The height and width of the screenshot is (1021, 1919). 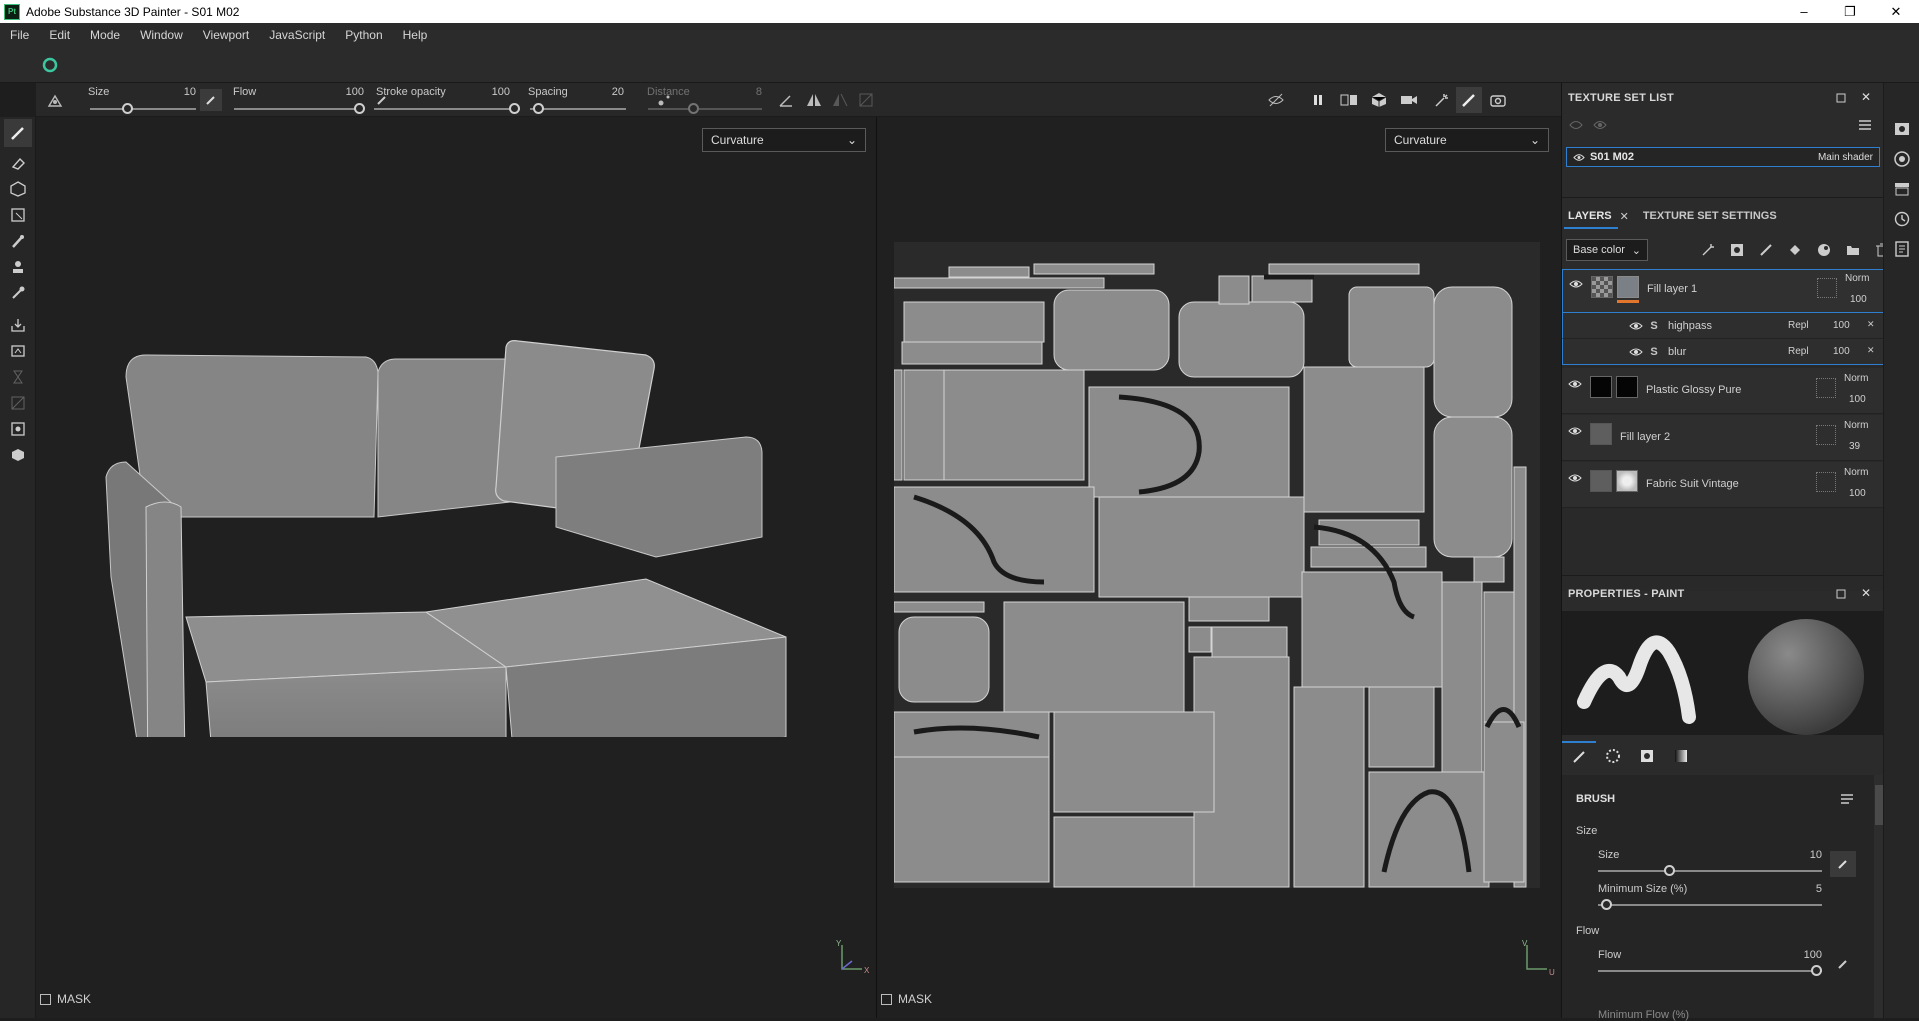 What do you see at coordinates (1276, 100) in the screenshot?
I see `hide-ui-icon` at bounding box center [1276, 100].